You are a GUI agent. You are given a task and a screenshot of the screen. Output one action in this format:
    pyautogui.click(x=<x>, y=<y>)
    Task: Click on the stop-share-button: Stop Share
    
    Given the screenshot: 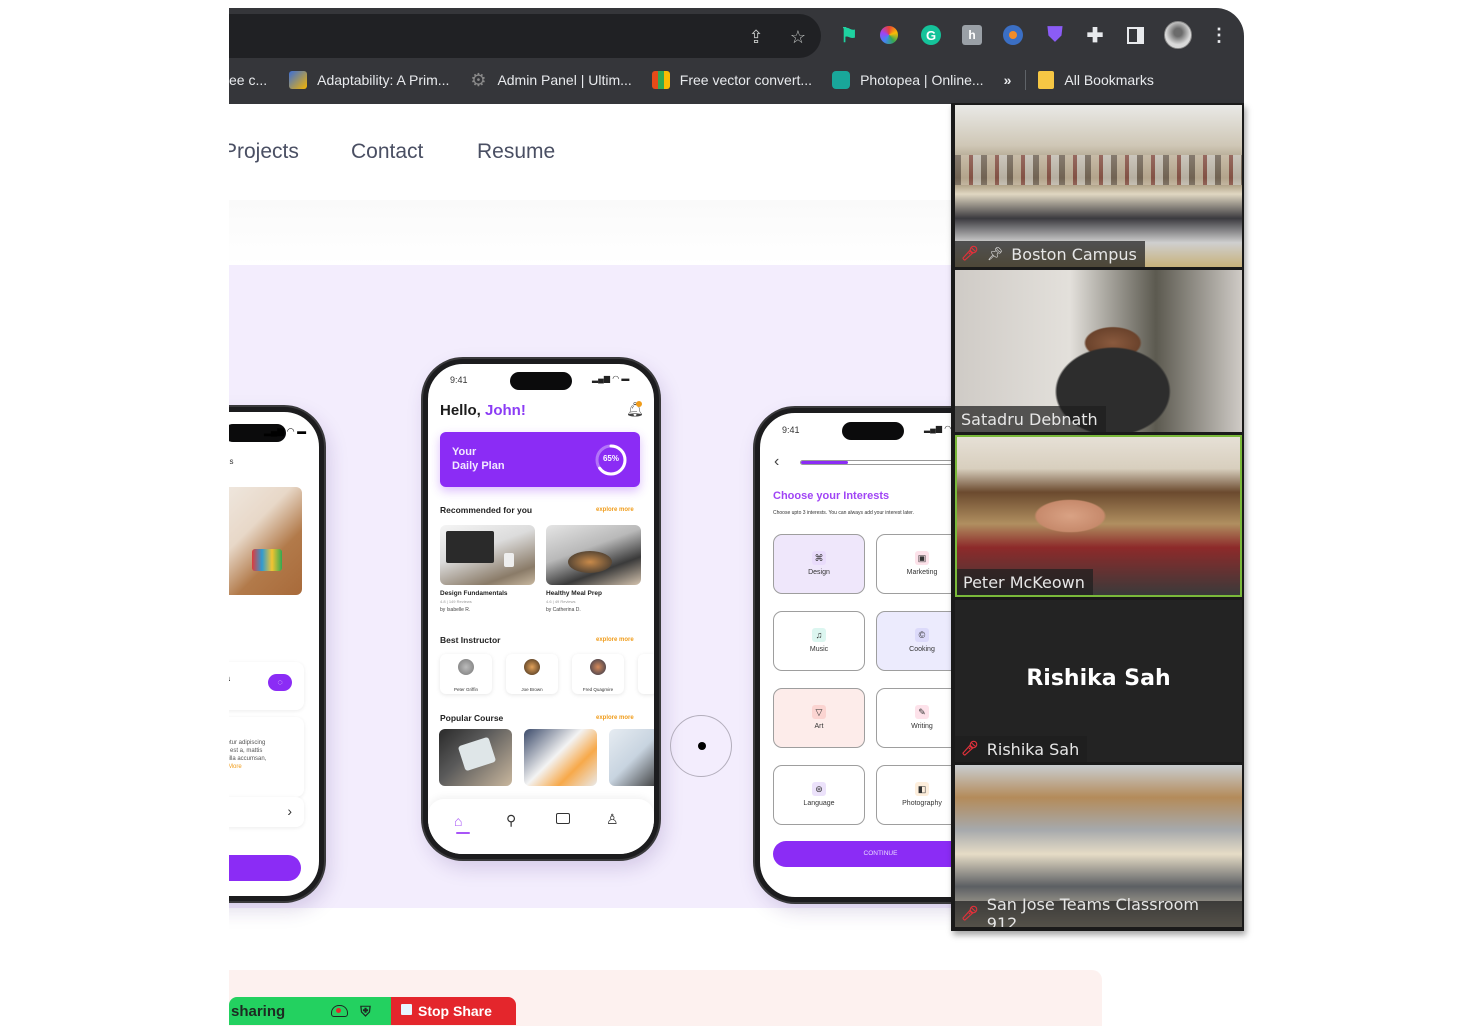 What is the action you would take?
    pyautogui.click(x=453, y=1011)
    